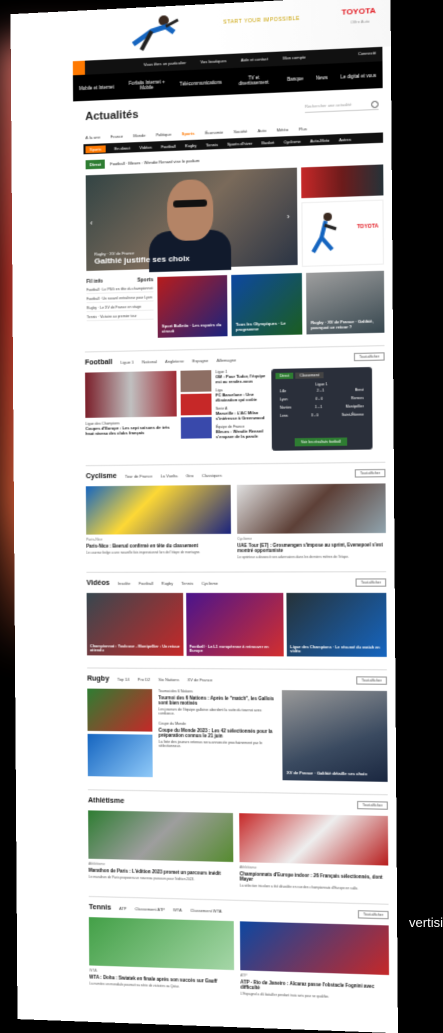 This screenshot has height=1033, width=443. Describe the element at coordinates (199, 679) in the screenshot. I see `section-link: XV de France` at that location.